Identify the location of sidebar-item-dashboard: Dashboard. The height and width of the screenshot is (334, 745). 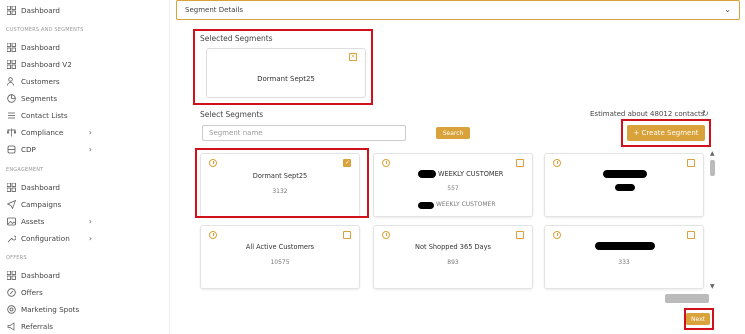
(84, 47).